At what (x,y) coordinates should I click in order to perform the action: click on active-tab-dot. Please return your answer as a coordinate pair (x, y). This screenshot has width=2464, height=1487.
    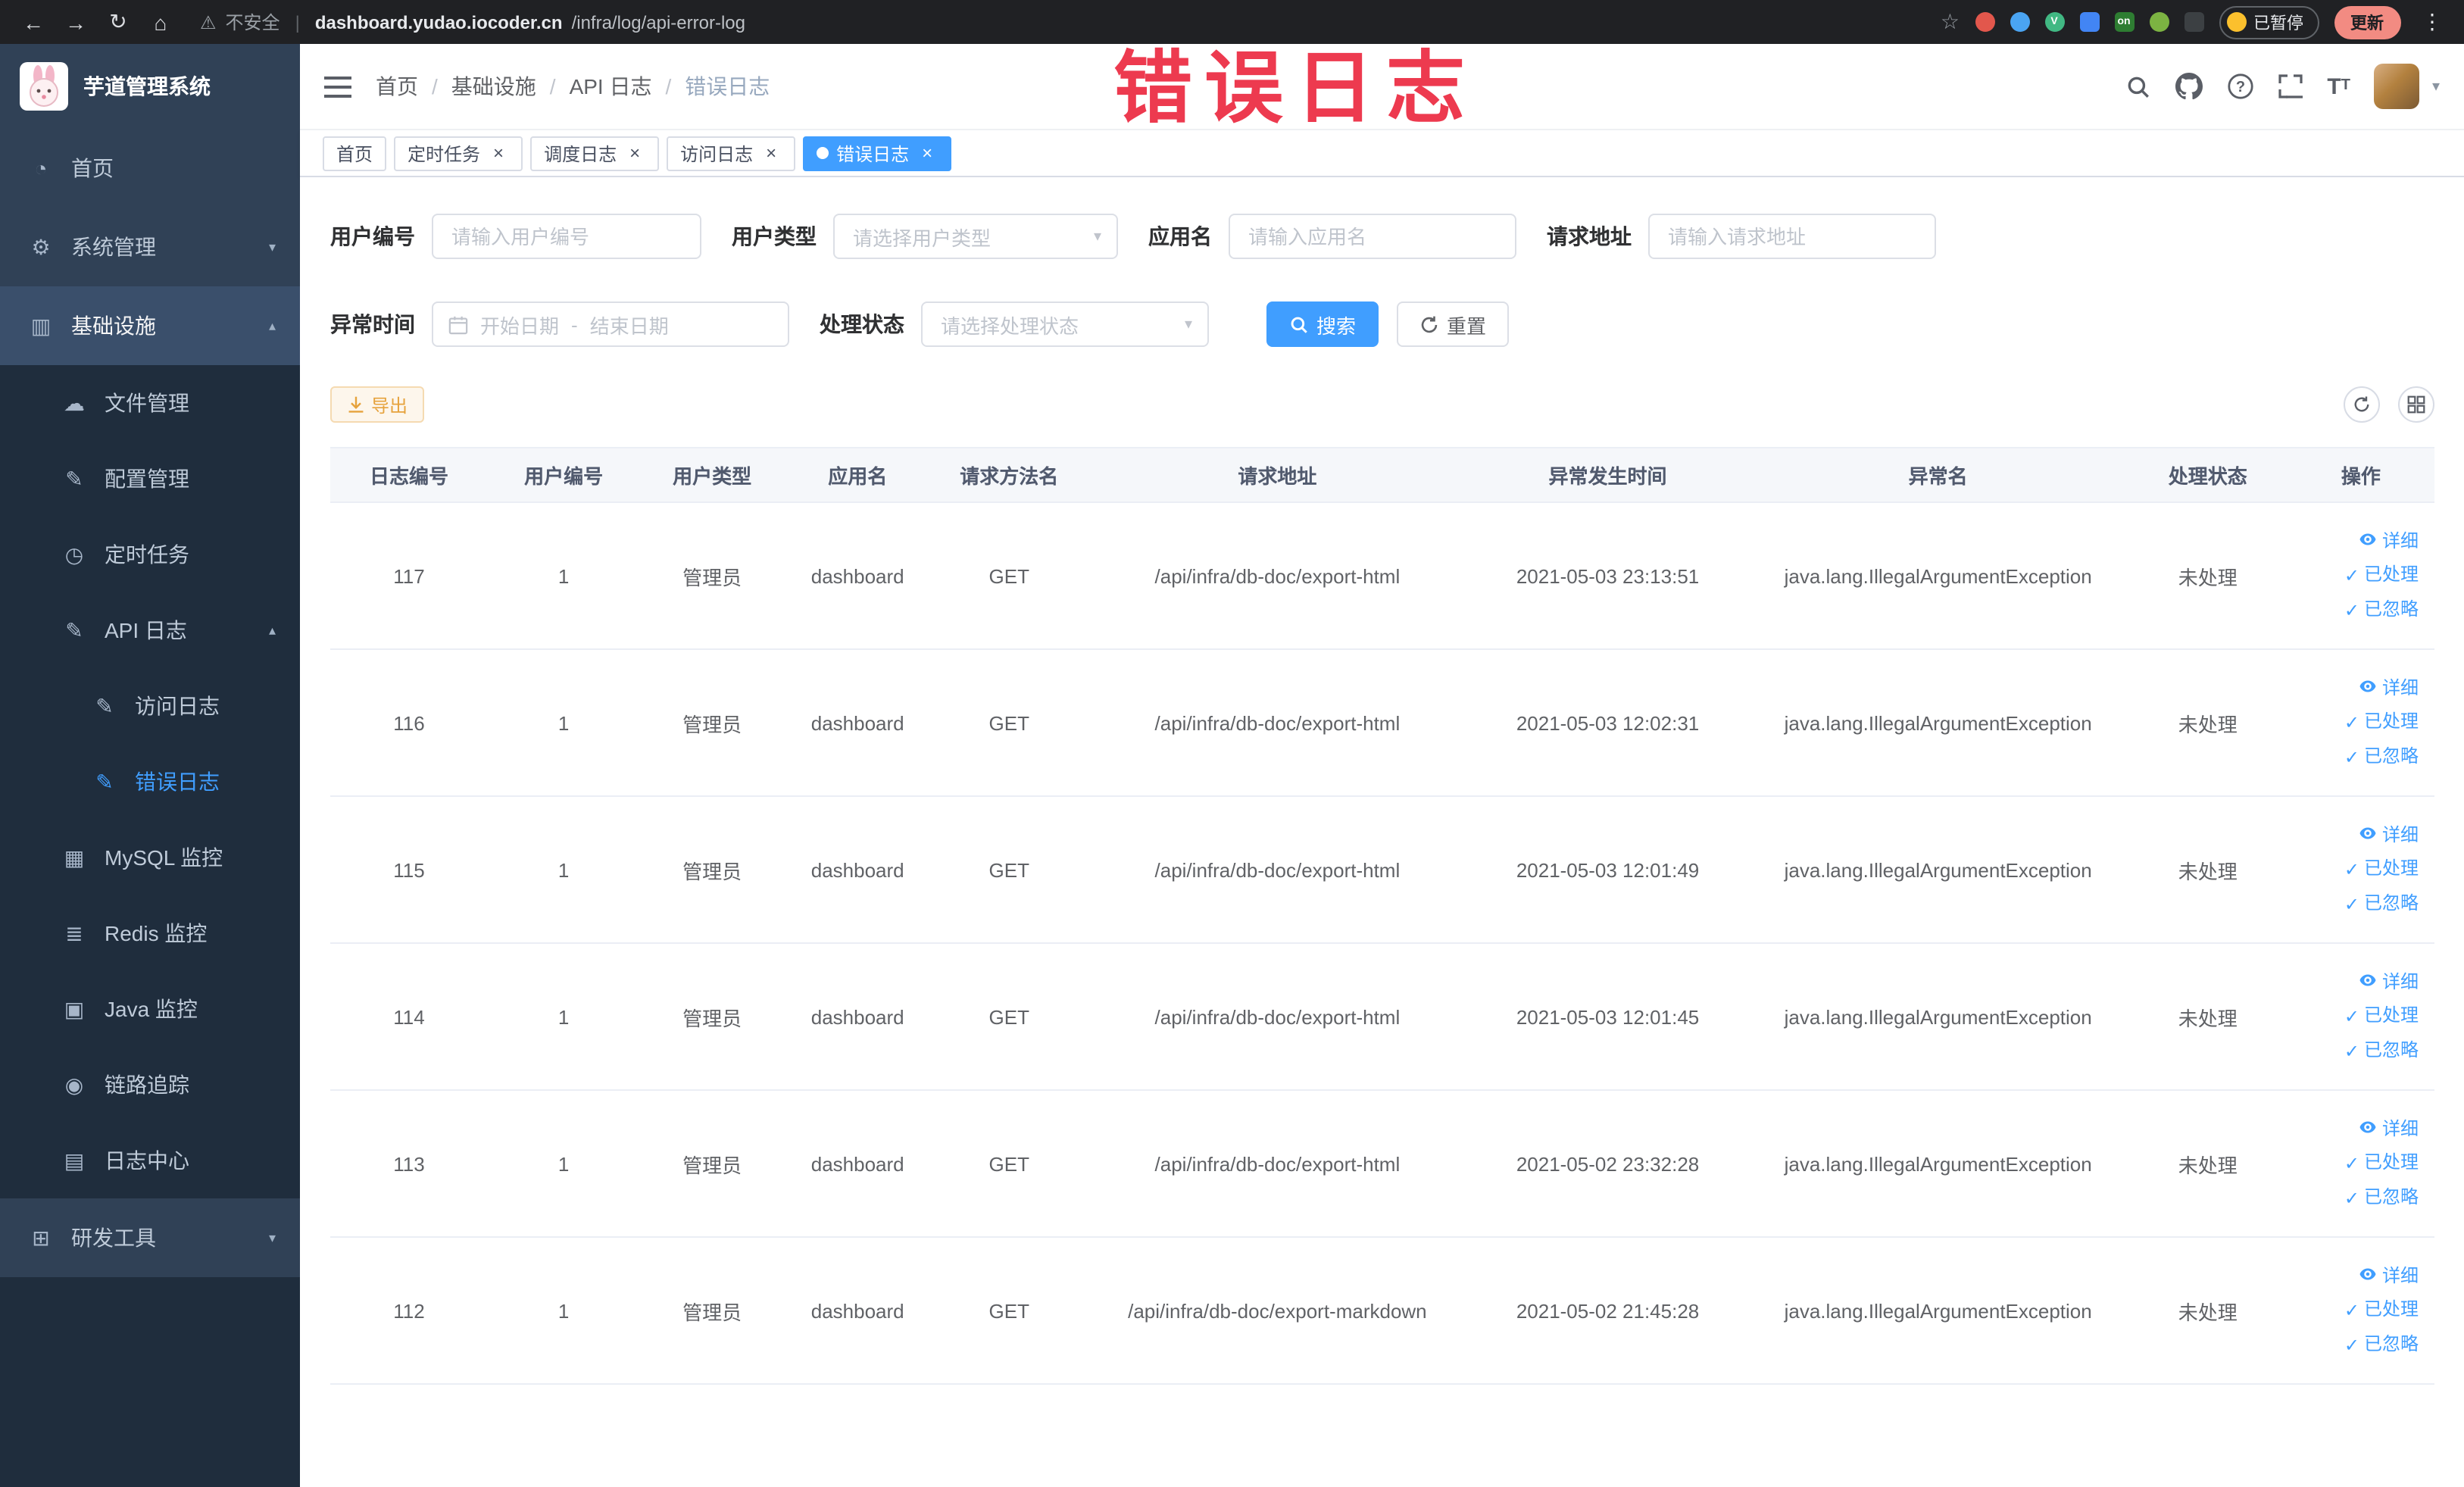
    Looking at the image, I should click on (823, 153).